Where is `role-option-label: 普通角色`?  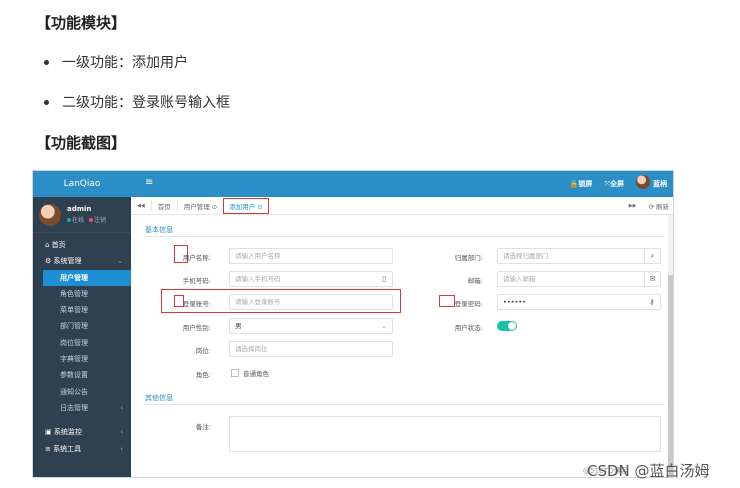
role-option-label: 普通角色 is located at coordinates (256, 374).